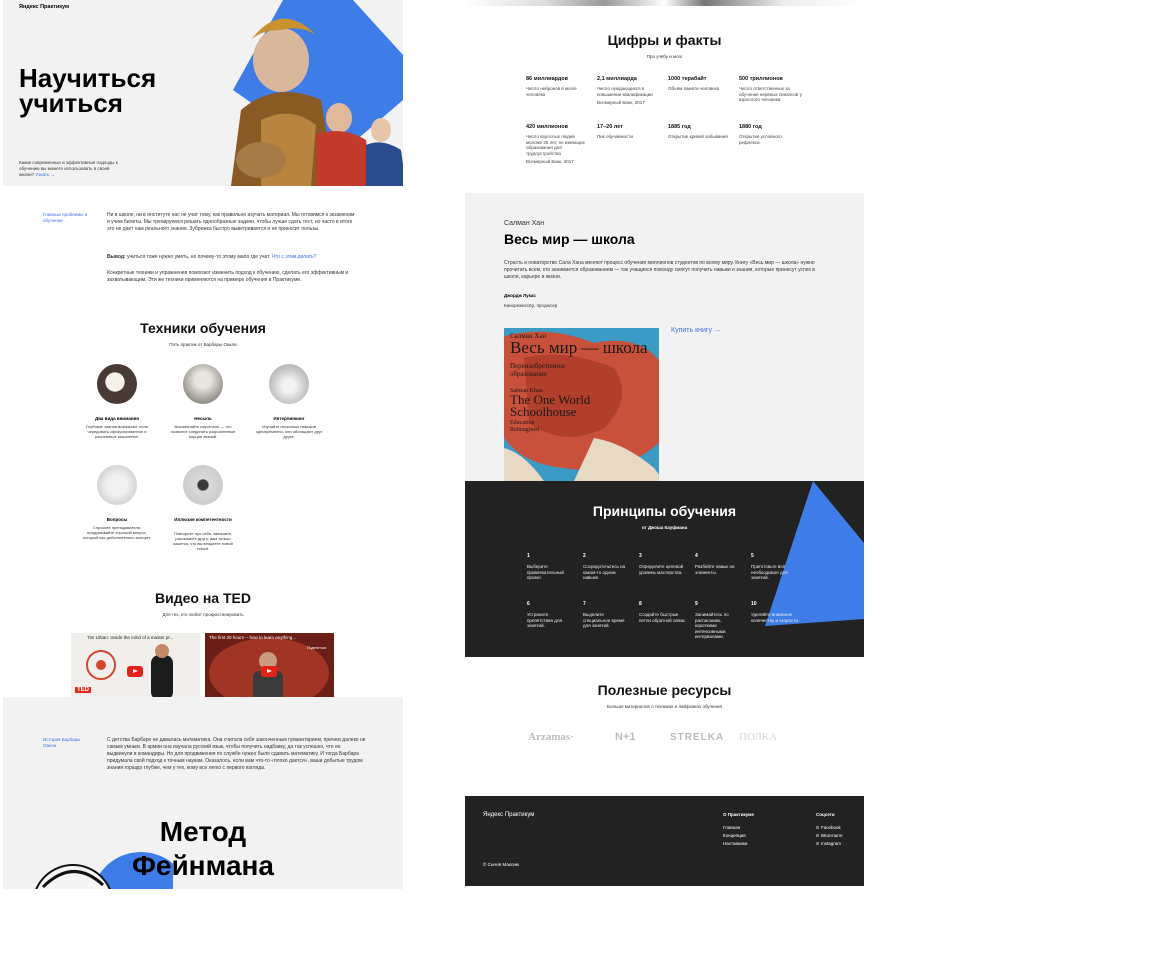  I want to click on hero-painting, so click(317, 102).